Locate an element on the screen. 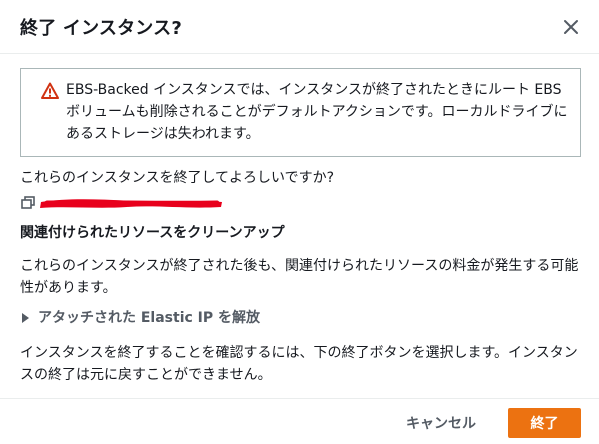 The height and width of the screenshot is (444, 599). dialog-footer: キャンセル 終了 is located at coordinates (299, 421).